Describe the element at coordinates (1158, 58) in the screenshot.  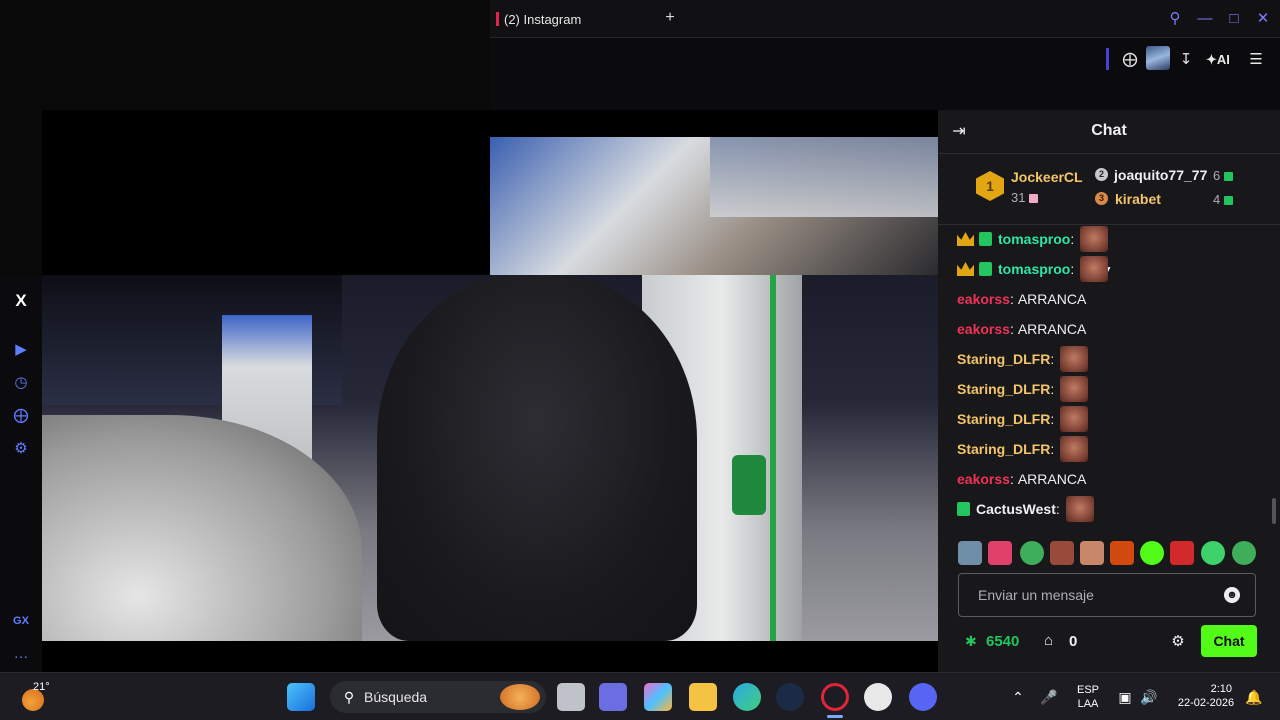
I see `profile-avatar` at that location.